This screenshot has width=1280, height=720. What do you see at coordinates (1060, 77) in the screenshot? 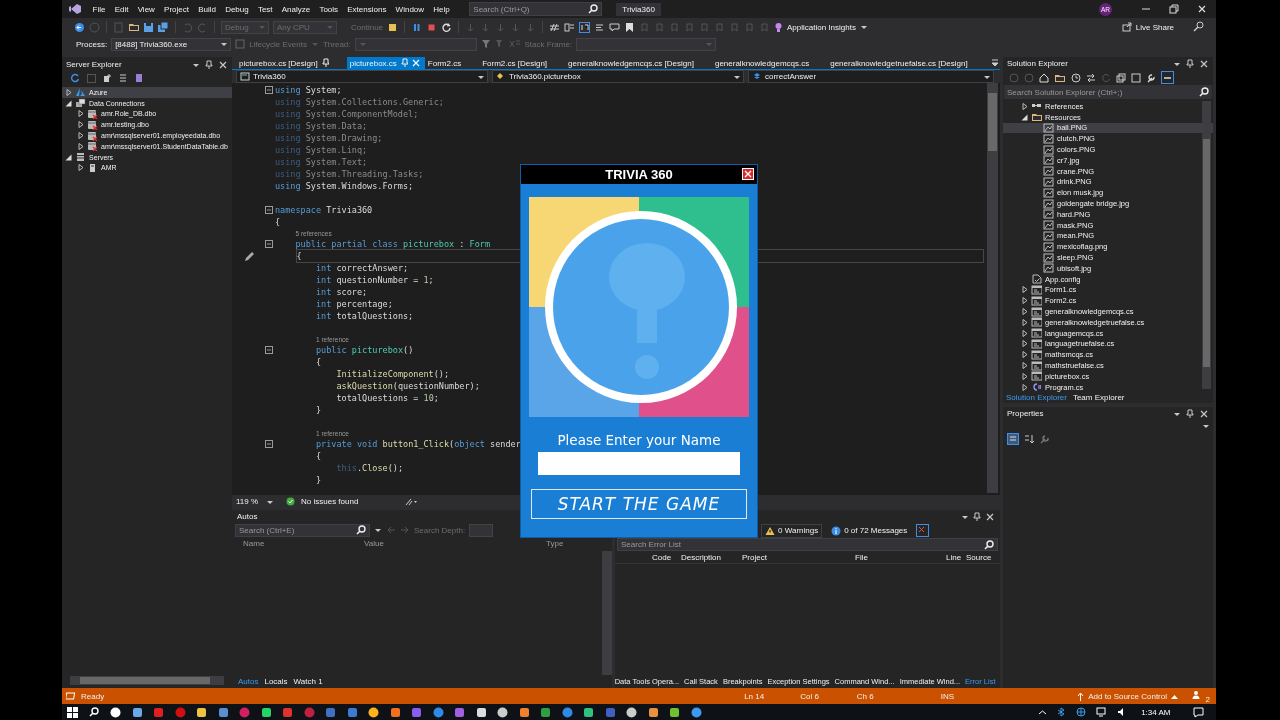
I see `switch-view-icon` at bounding box center [1060, 77].